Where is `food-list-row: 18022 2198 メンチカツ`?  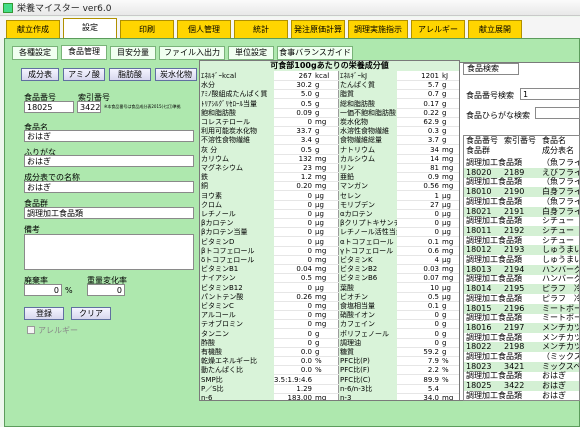 food-list-row: 18022 2198 メンチカツ is located at coordinates (521, 347).